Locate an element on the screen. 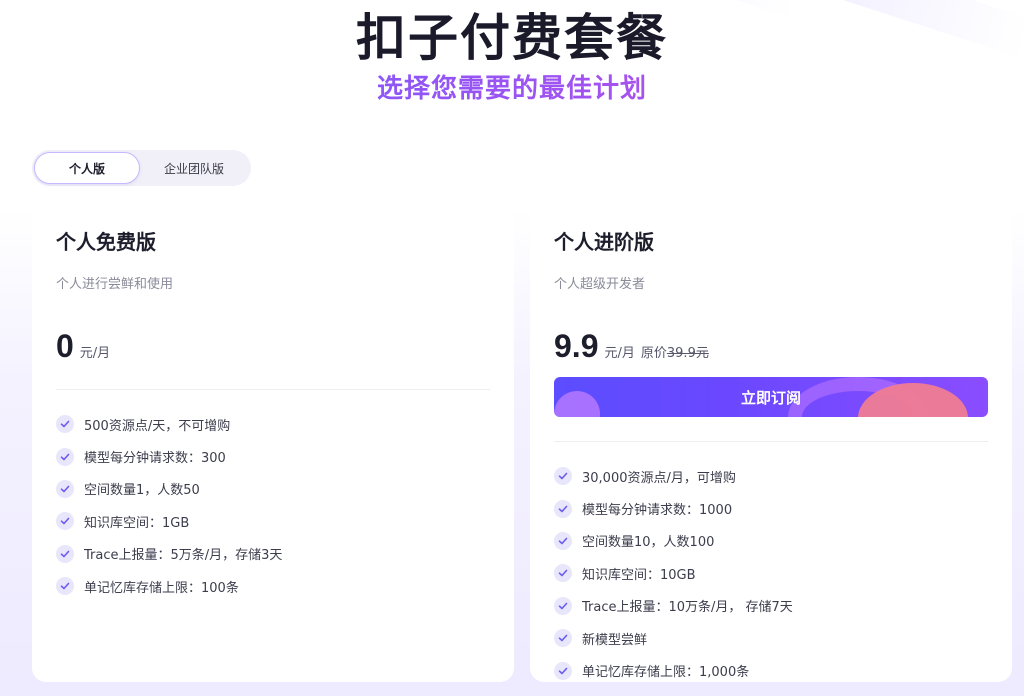 The width and height of the screenshot is (1024, 696). feature-item: 知识库空间：1GB is located at coordinates (273, 521).